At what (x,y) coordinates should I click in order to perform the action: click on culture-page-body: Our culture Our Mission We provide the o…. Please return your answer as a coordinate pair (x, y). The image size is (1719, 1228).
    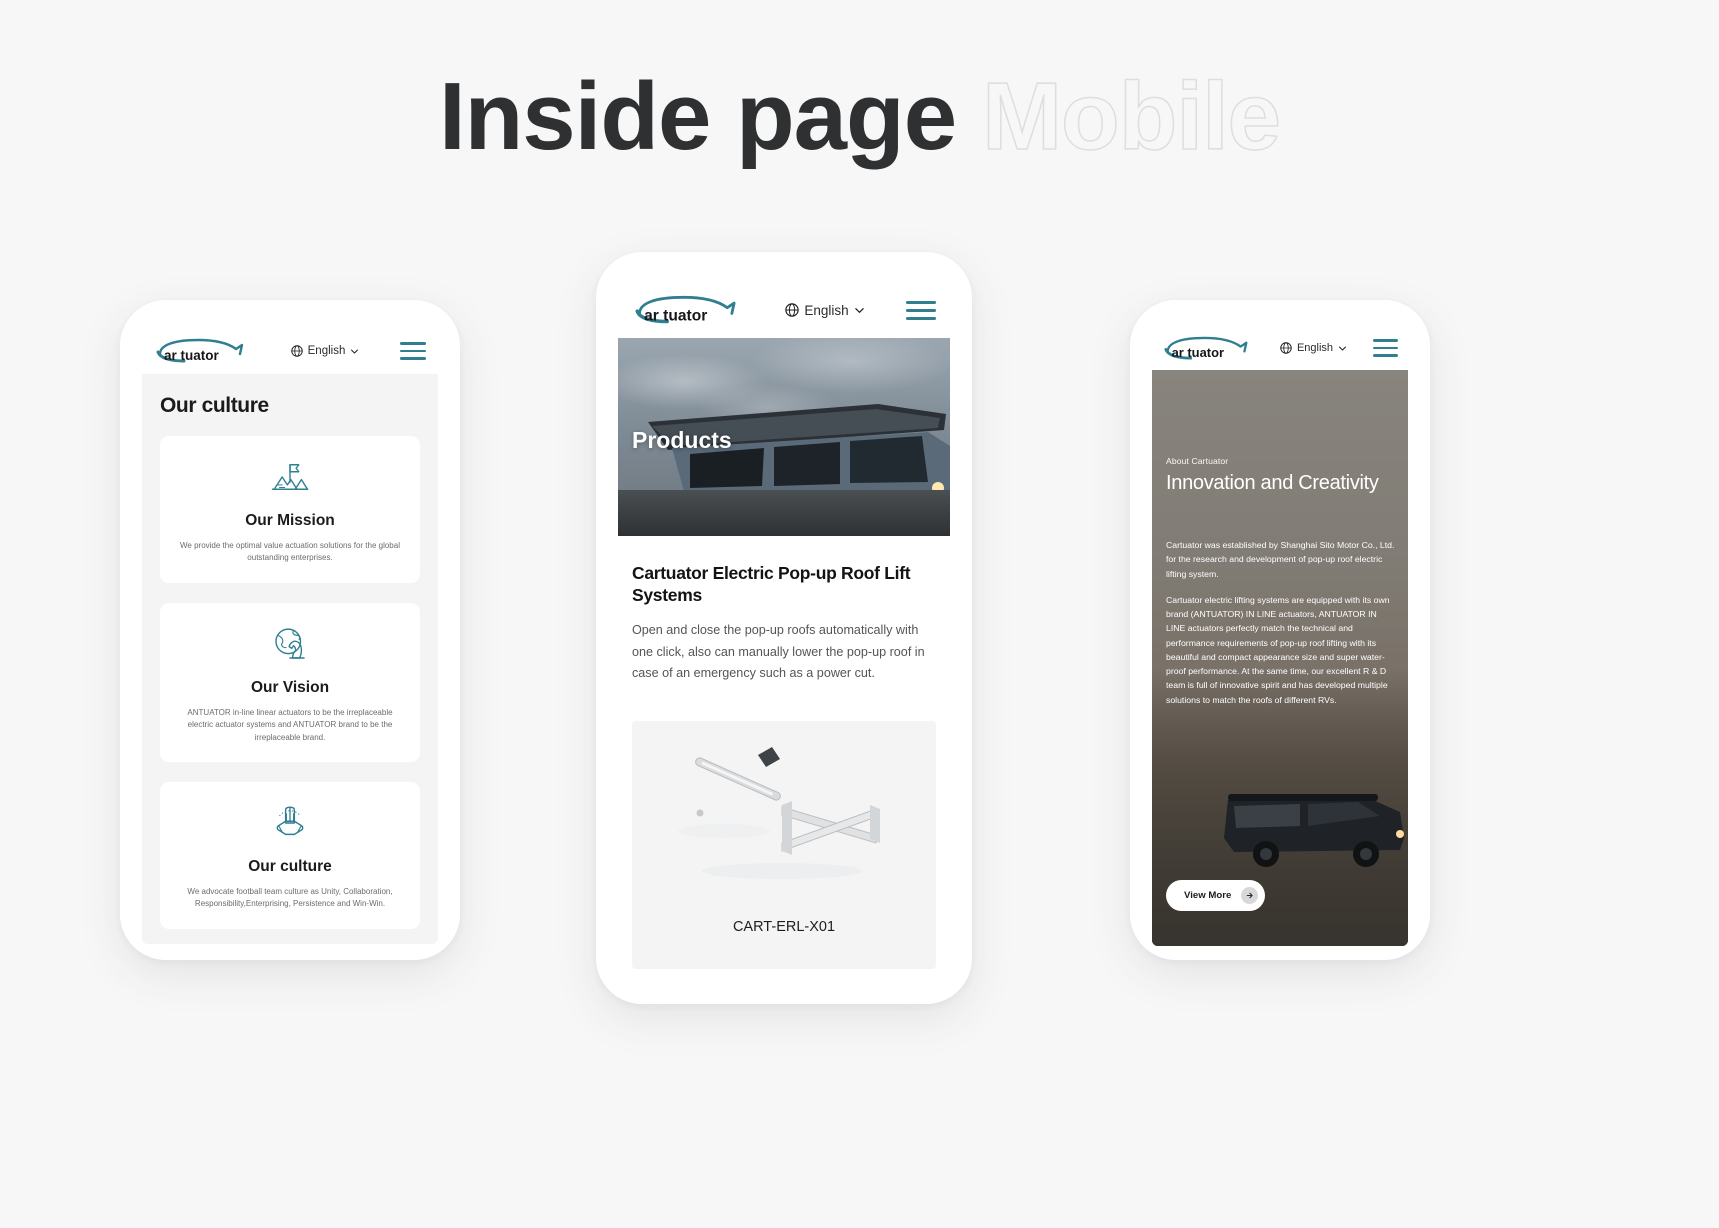
    Looking at the image, I should click on (290, 659).